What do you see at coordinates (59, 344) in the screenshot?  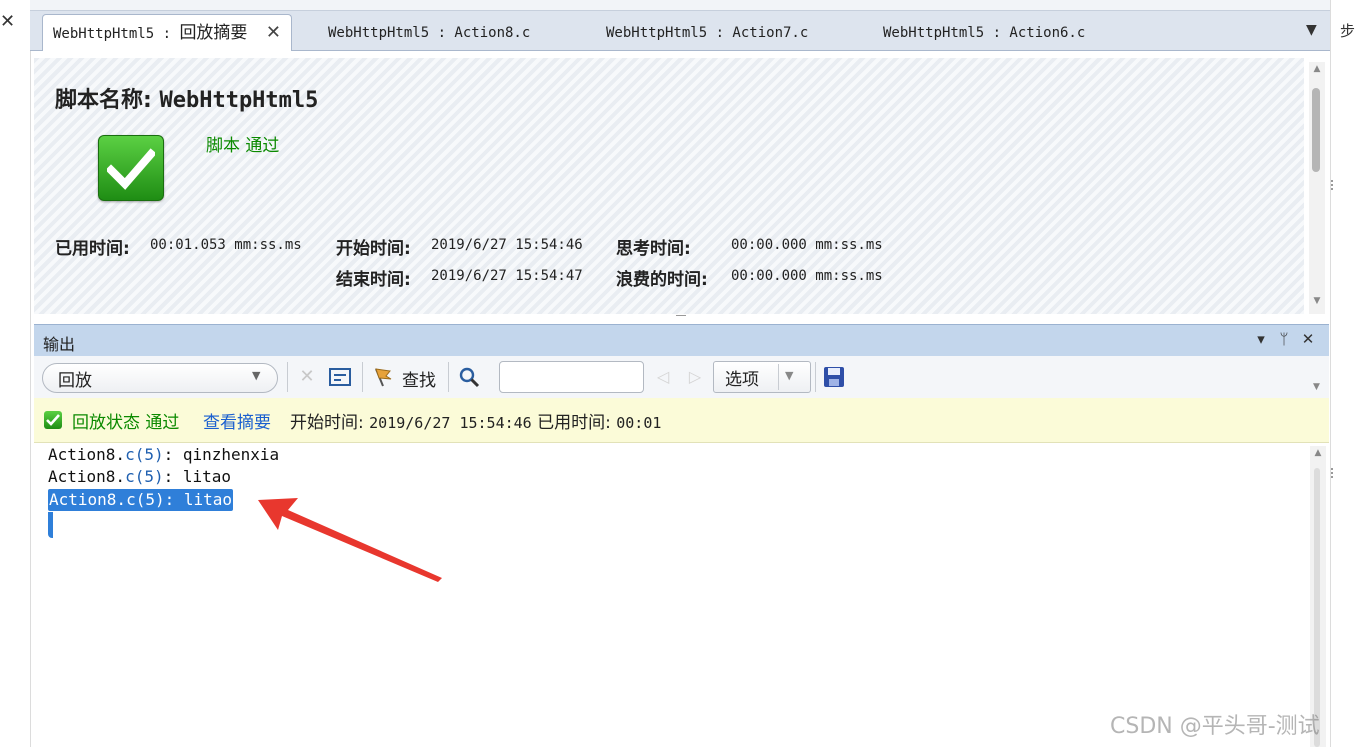 I see `output-panel-title: 输出` at bounding box center [59, 344].